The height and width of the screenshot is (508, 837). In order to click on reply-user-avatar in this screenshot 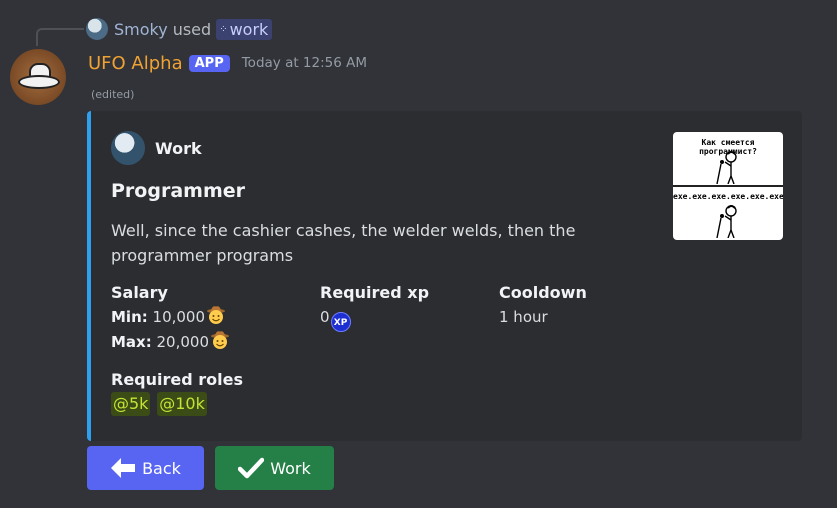, I will do `click(97, 29)`.